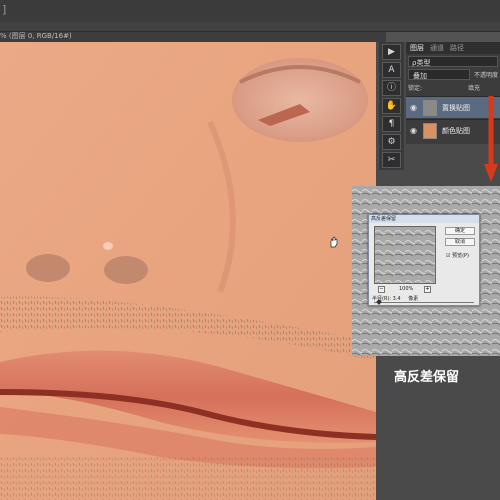 The image size is (500, 500). Describe the element at coordinates (427, 377) in the screenshot. I see `caption-text: 高反差保留` at that location.